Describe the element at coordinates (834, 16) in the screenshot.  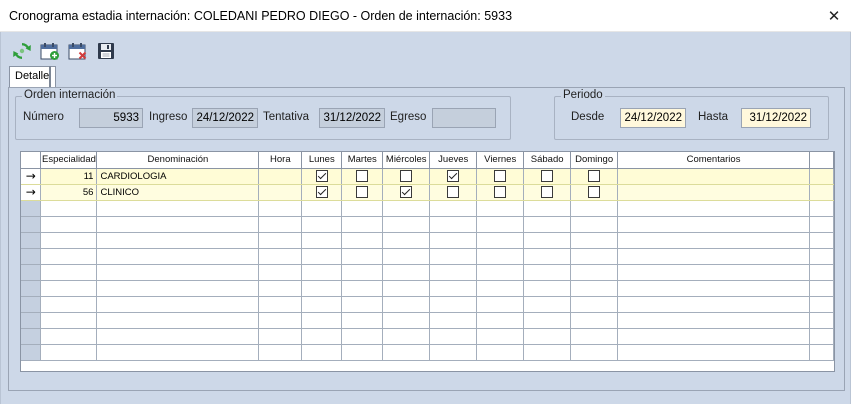
I see `close-button: ✕` at that location.